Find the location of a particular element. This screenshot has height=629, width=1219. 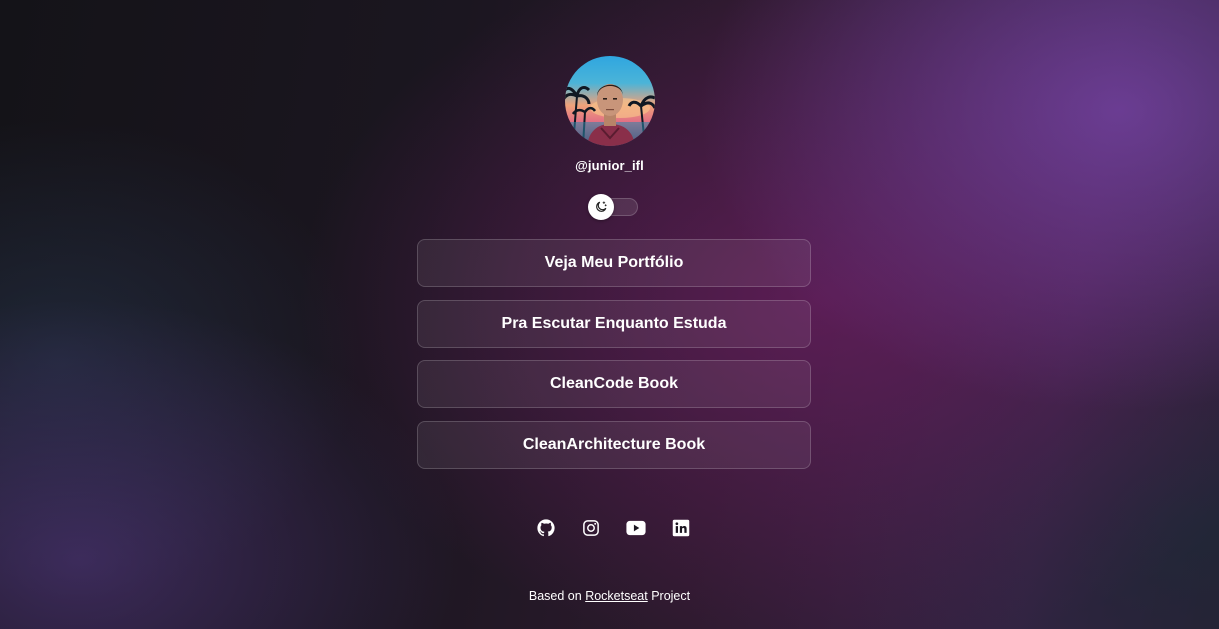

toggle-knob is located at coordinates (601, 207).